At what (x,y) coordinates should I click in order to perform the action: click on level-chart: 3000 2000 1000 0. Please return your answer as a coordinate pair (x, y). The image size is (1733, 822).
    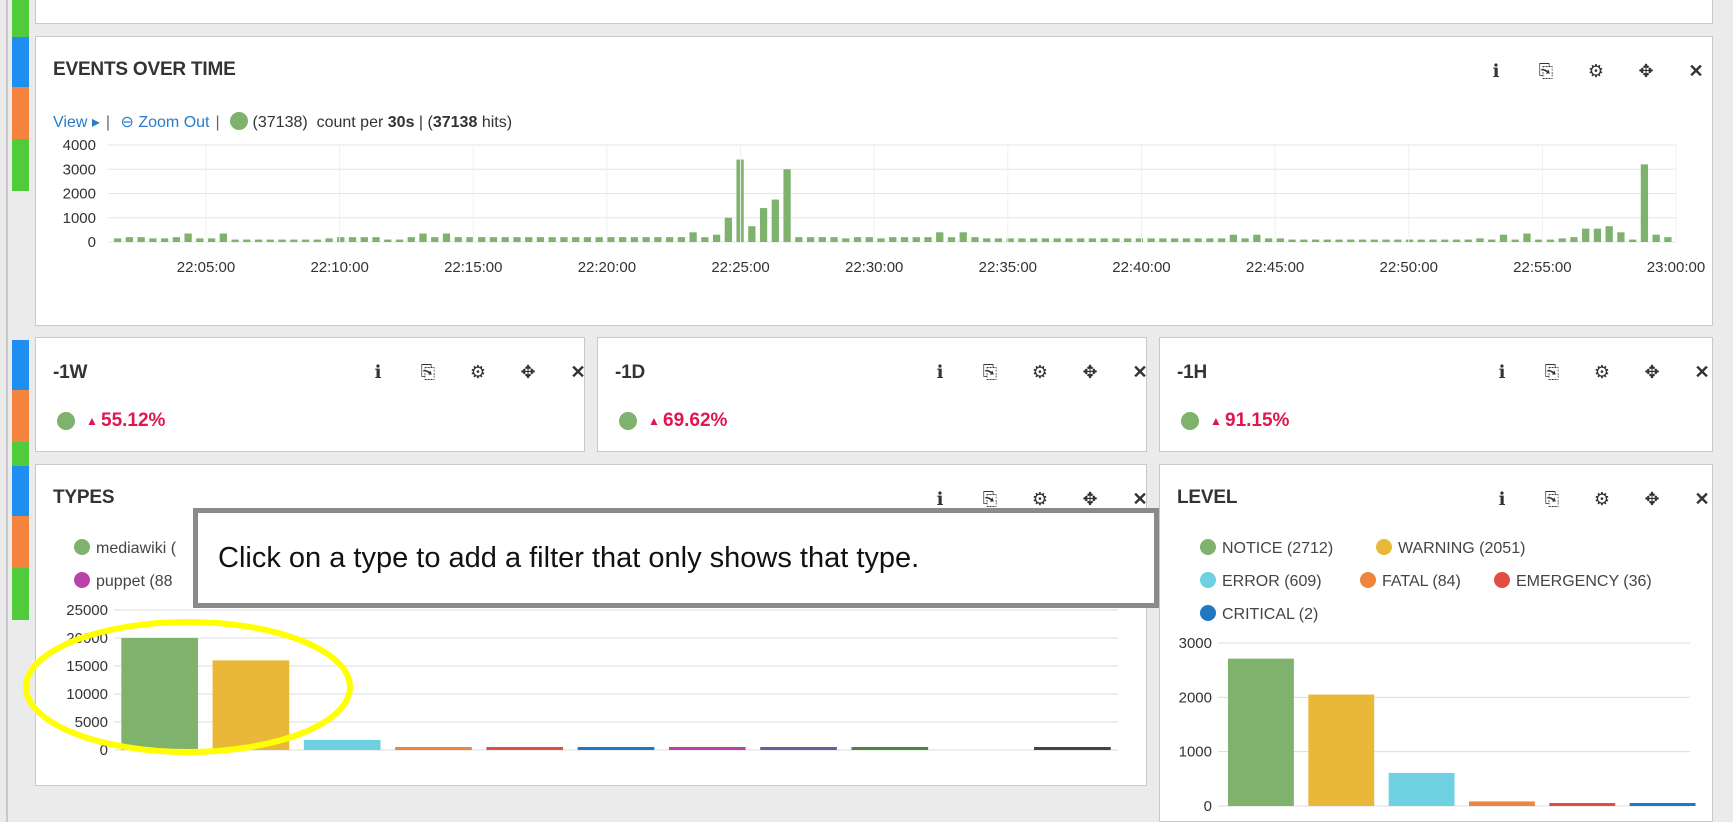
    Looking at the image, I should click on (1436, 723).